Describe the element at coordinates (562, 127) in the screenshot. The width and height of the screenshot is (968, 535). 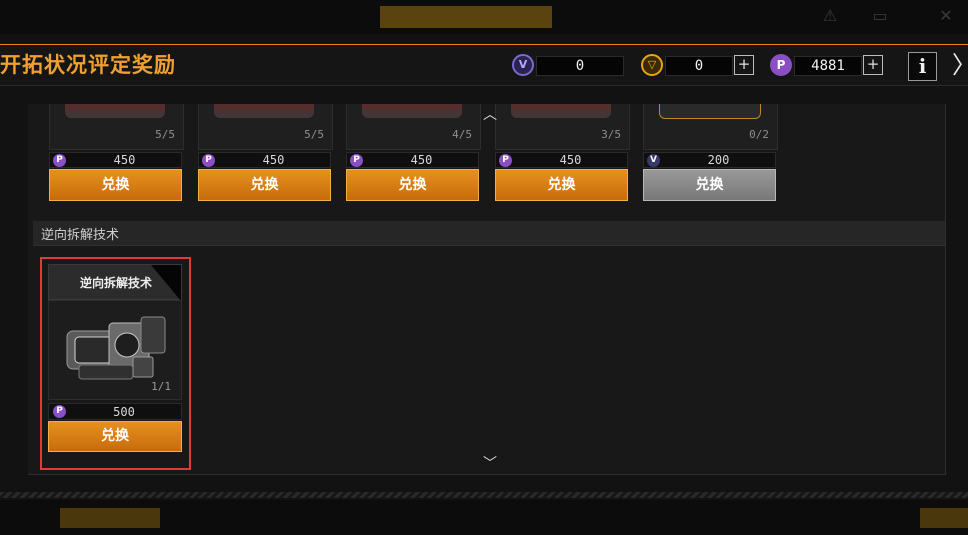
I see `reward-image: 3/5` at that location.